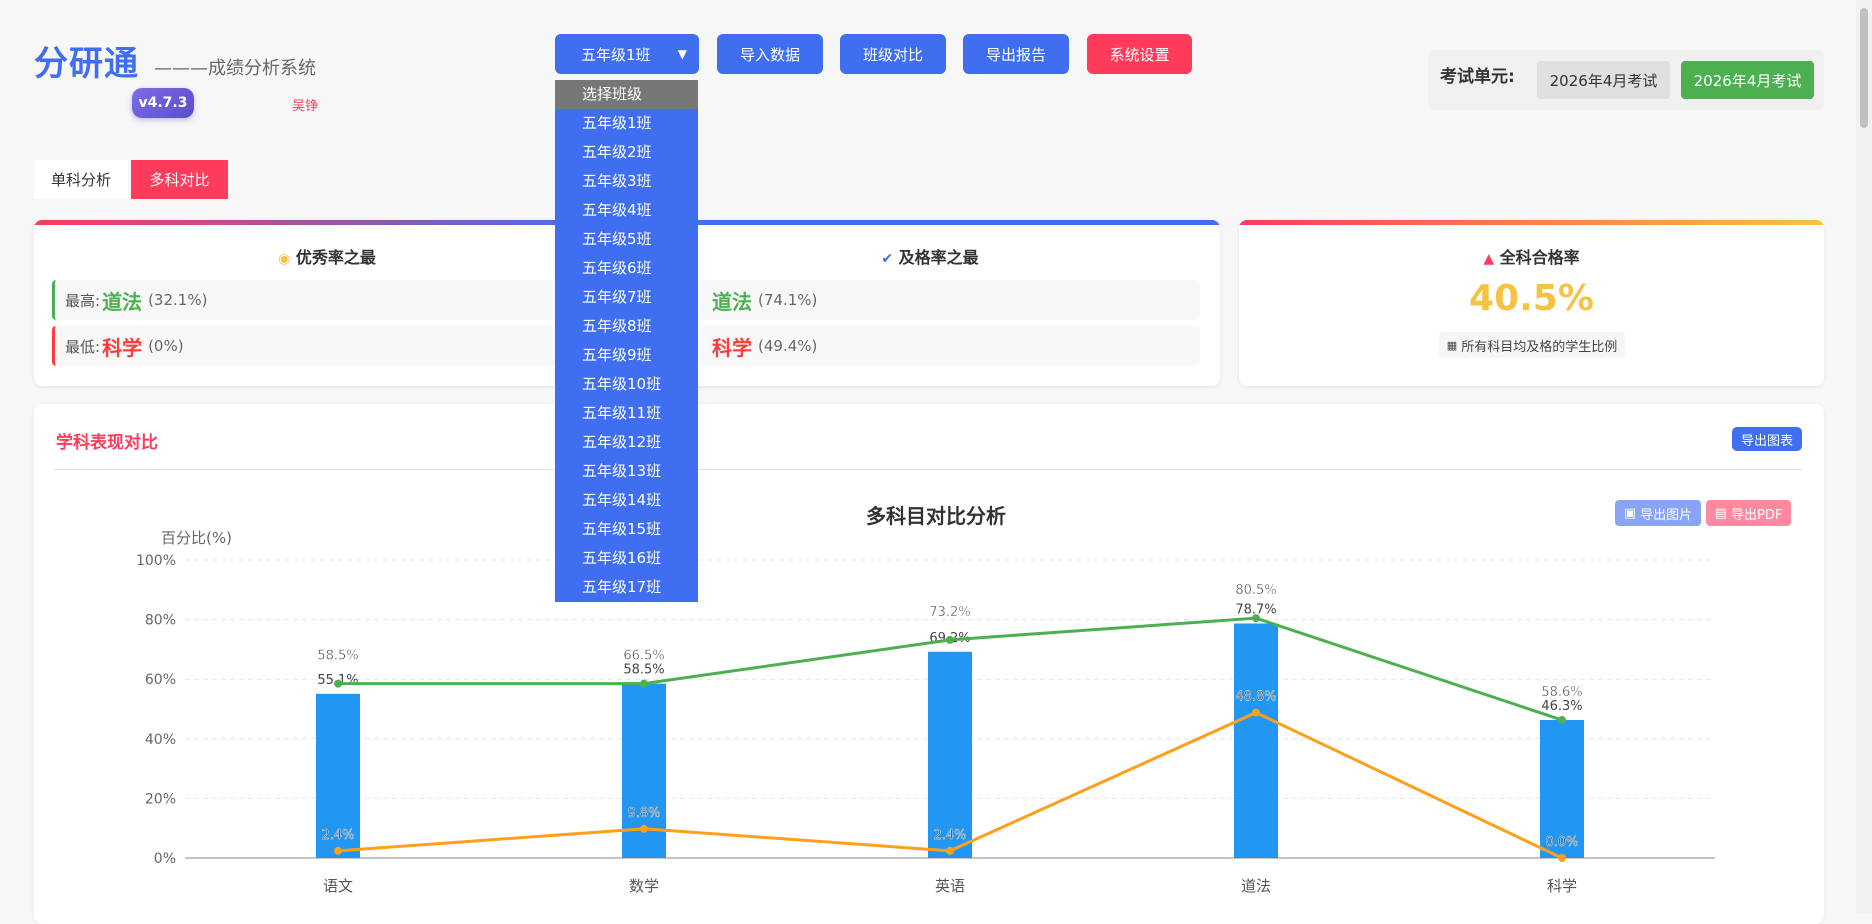  I want to click on excellent-title-text: 优秀率之最, so click(335, 257).